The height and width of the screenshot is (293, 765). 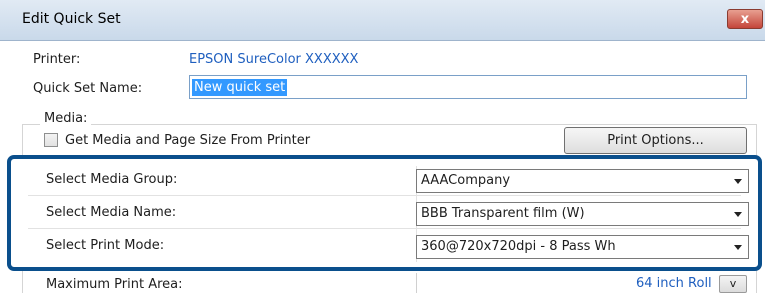 What do you see at coordinates (71, 19) in the screenshot?
I see `window-title: Edit Quick Set` at bounding box center [71, 19].